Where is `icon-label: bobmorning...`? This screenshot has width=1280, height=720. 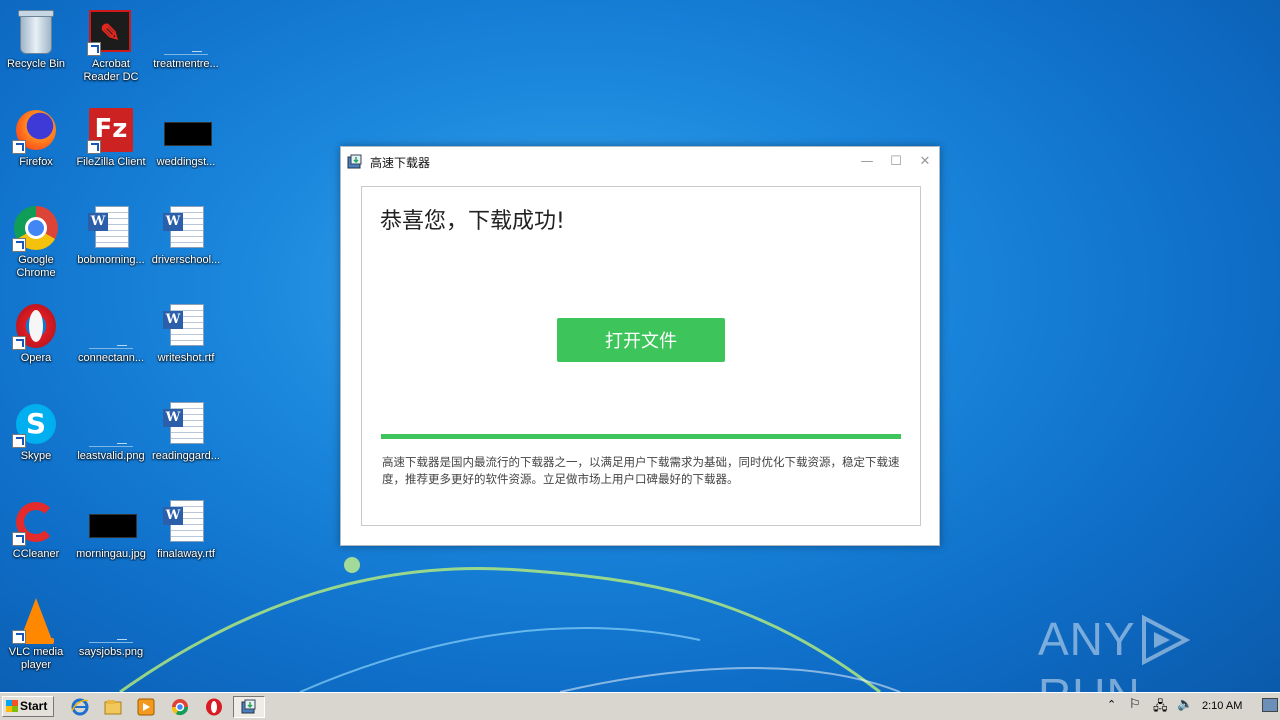
icon-label: bobmorning... is located at coordinates (111, 260).